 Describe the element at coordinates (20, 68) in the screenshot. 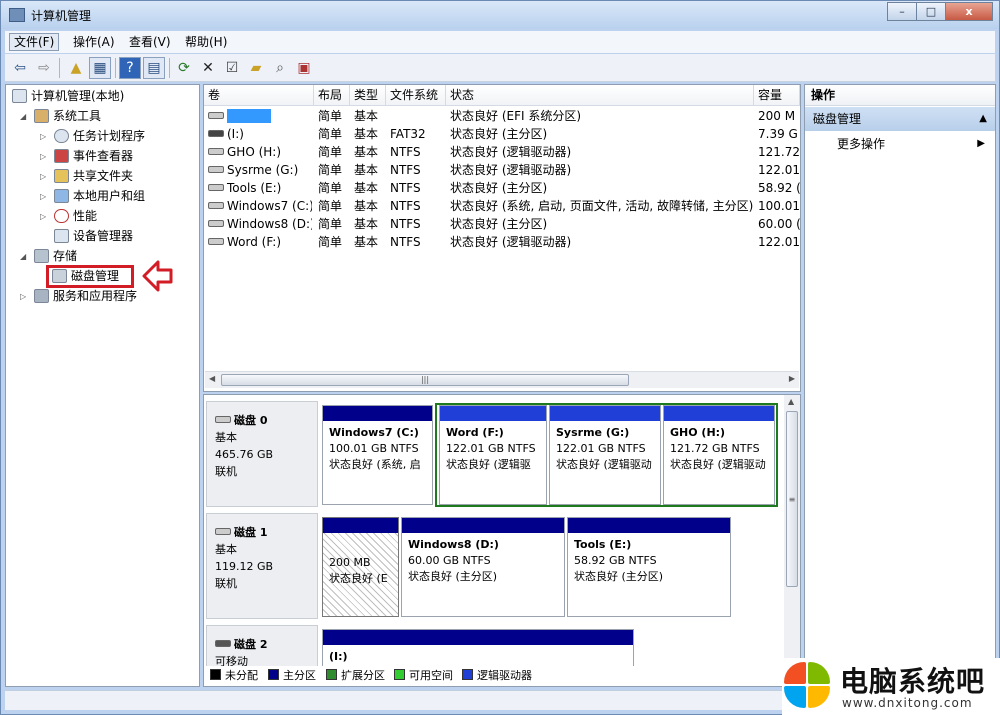

I see `back-icon: ⇦` at that location.